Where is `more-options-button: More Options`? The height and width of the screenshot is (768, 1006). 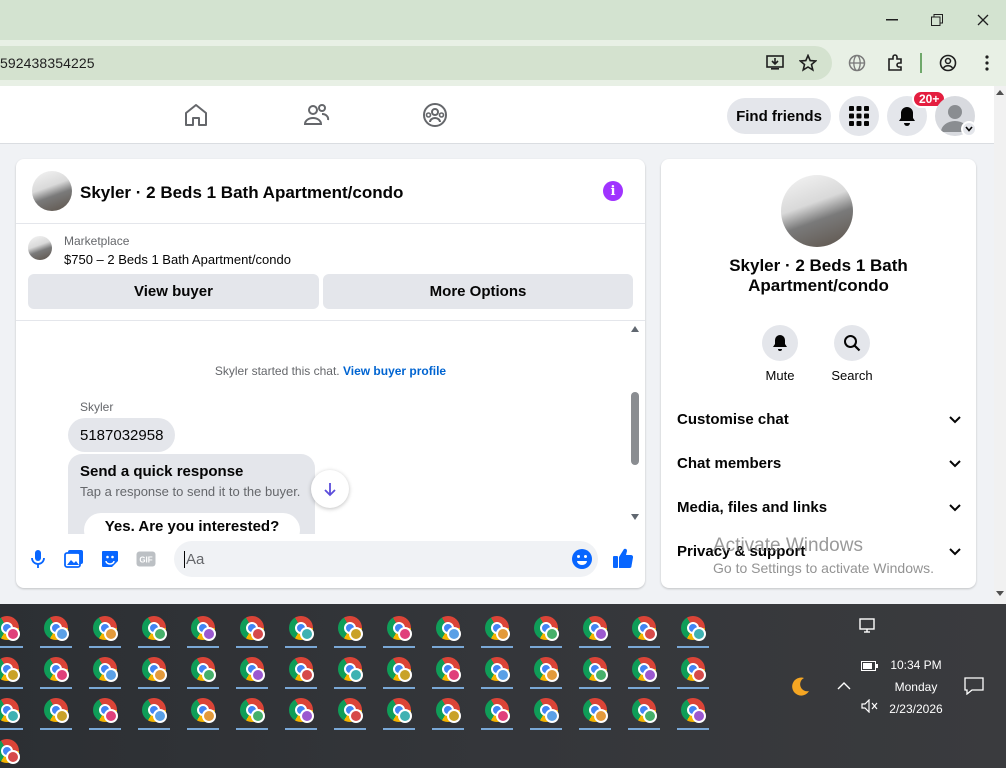
more-options-button: More Options is located at coordinates (478, 291).